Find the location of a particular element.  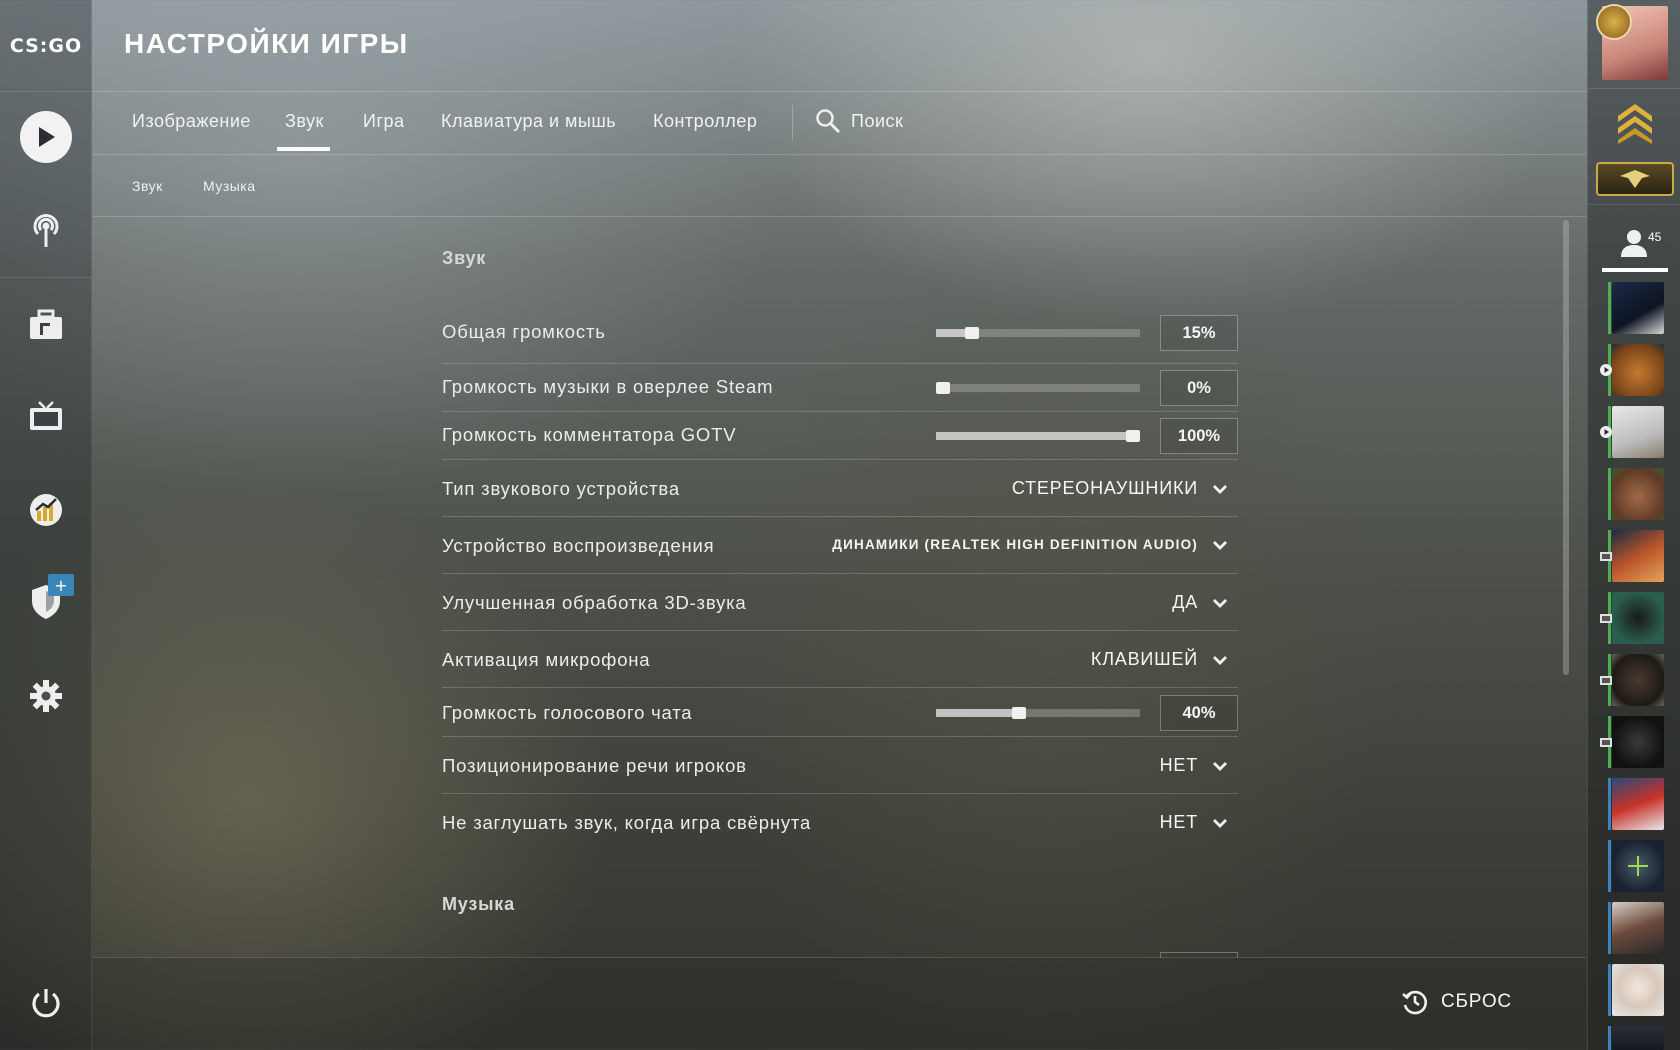

section-title-sound: Звук is located at coordinates (464, 258).